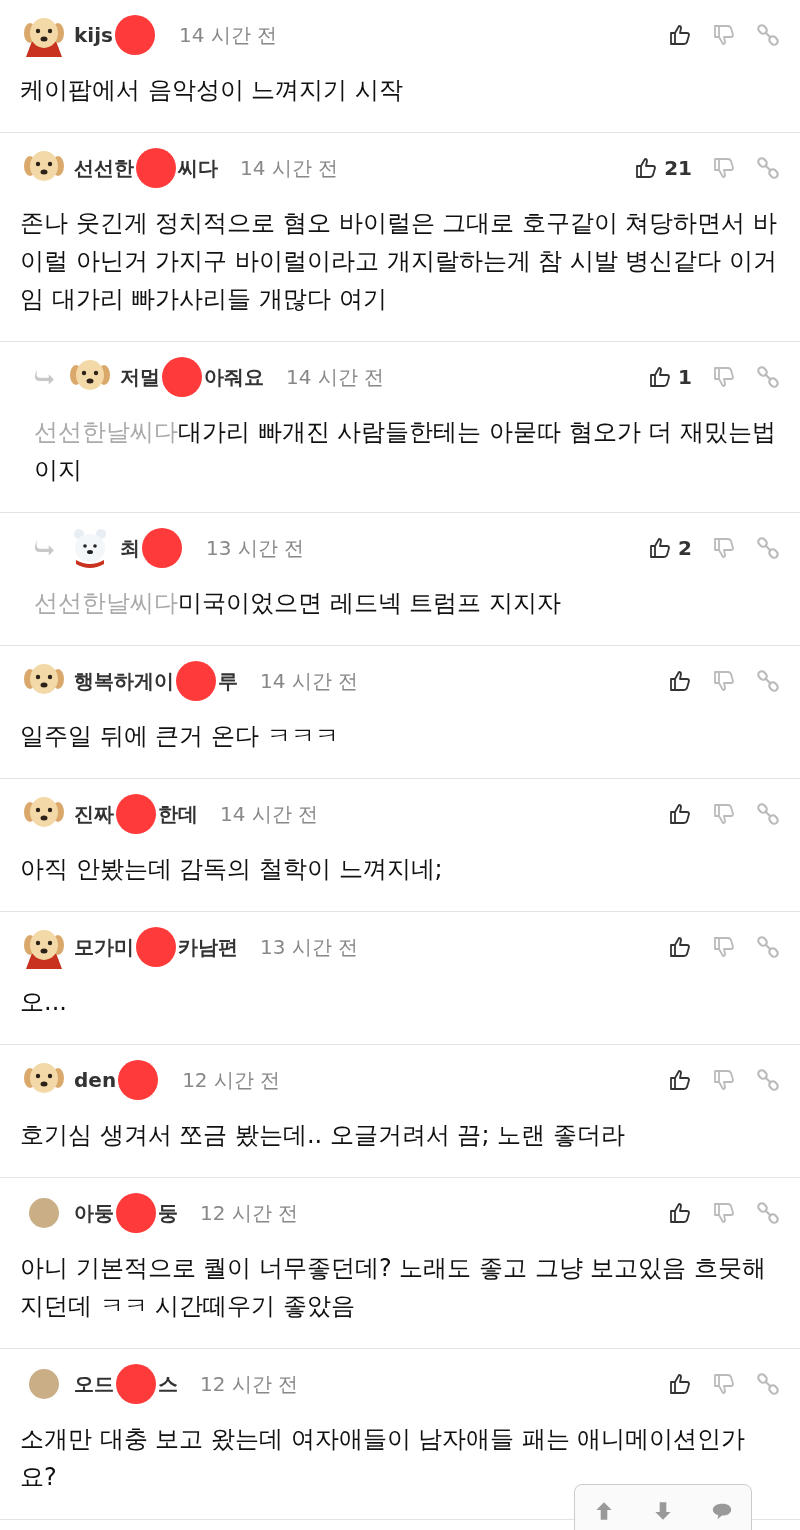  Describe the element at coordinates (405, 451) in the screenshot. I see `comment-text: 선선한날씨다대가리 빠개진 사람들한테는 아묻따 혐오가 더 재밌는법이지` at that location.